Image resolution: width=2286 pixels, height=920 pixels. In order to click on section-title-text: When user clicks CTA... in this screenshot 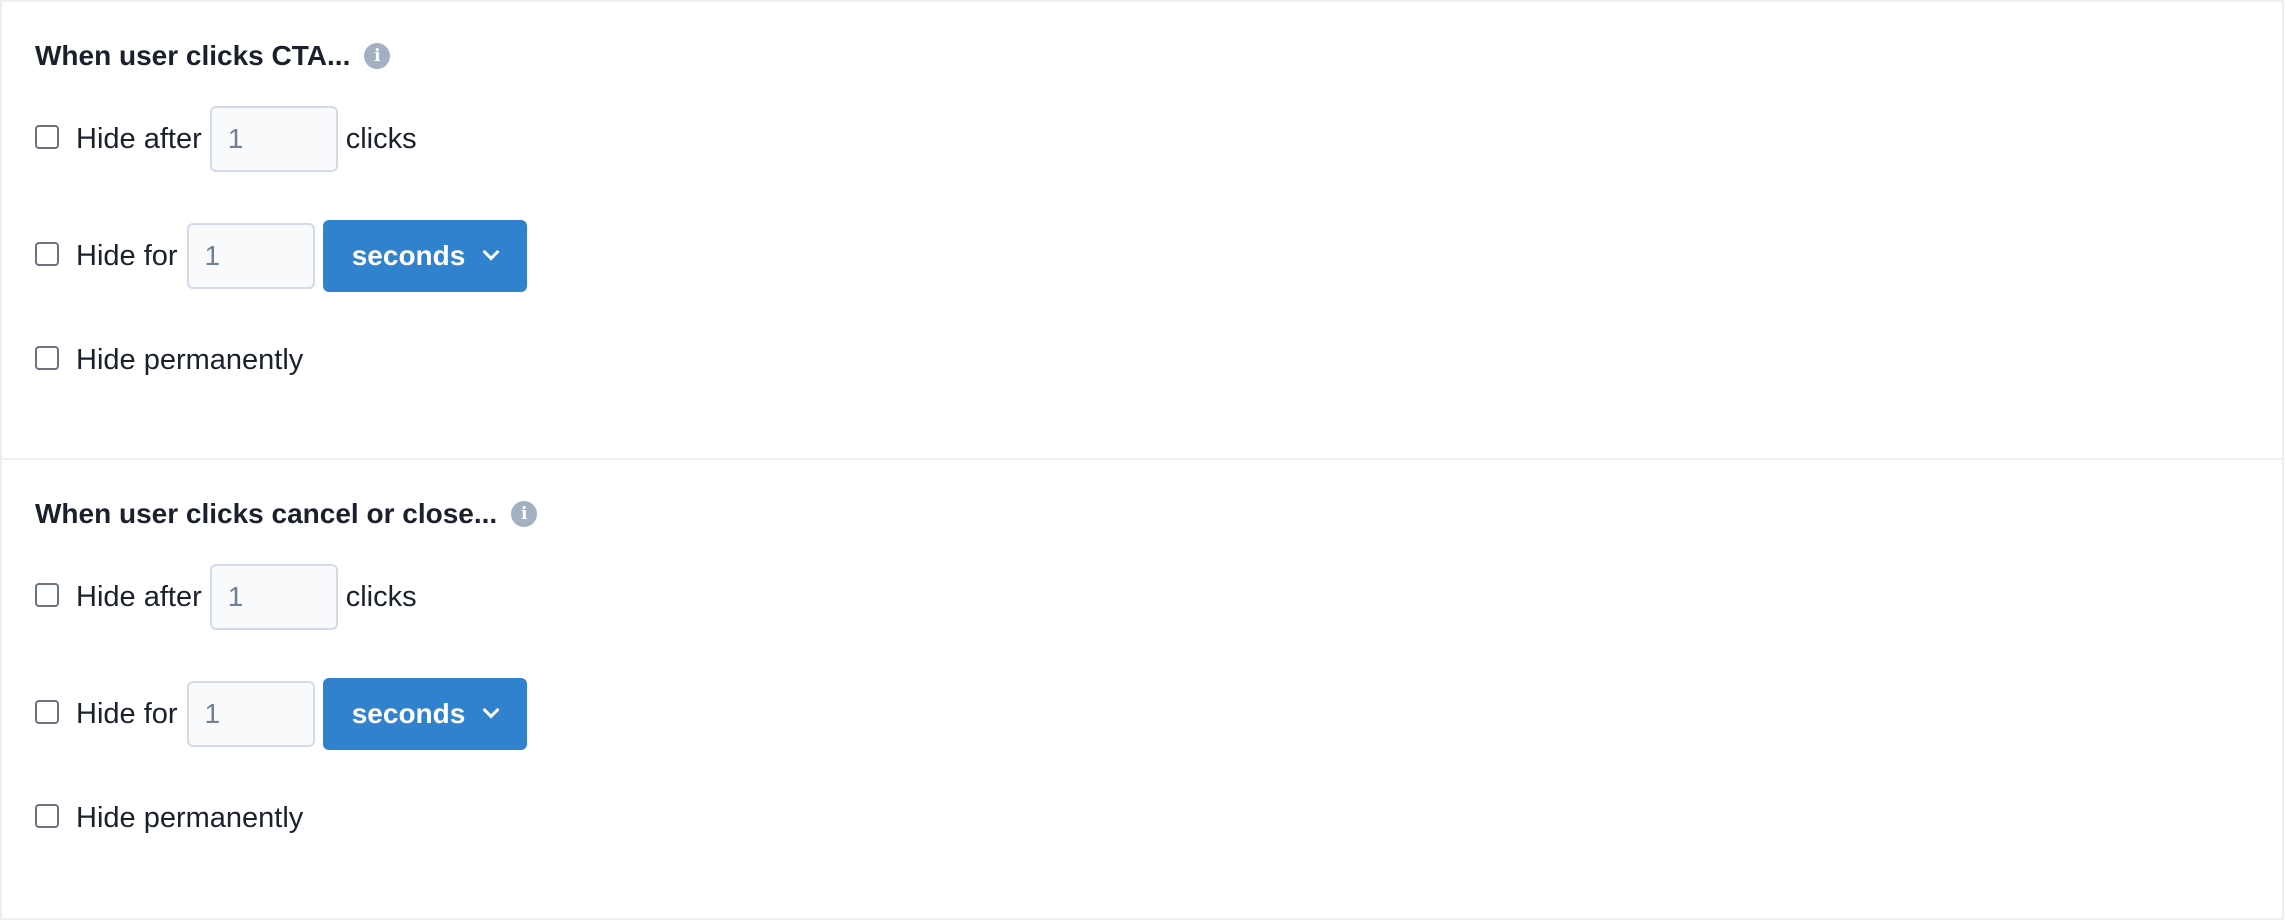, I will do `click(193, 55)`.